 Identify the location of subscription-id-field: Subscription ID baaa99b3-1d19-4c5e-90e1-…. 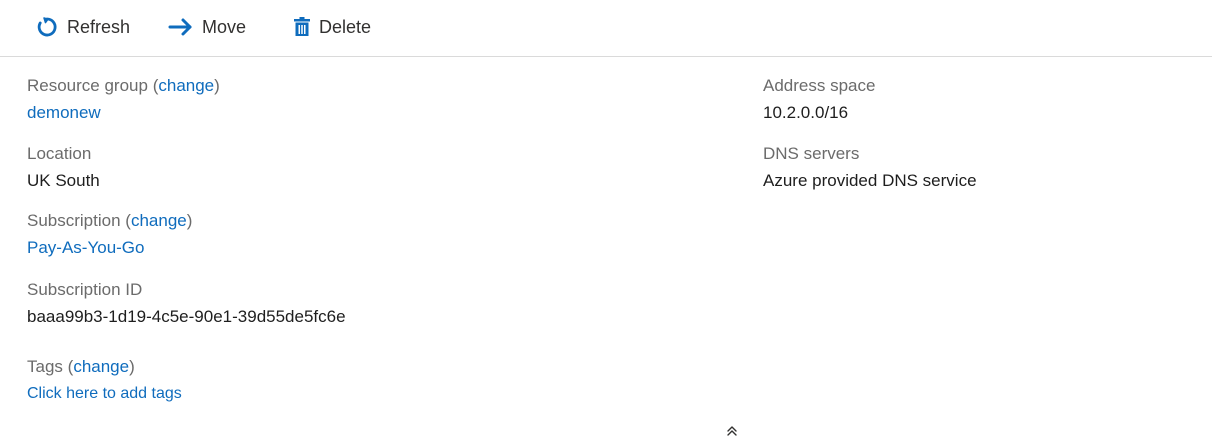
(186, 303).